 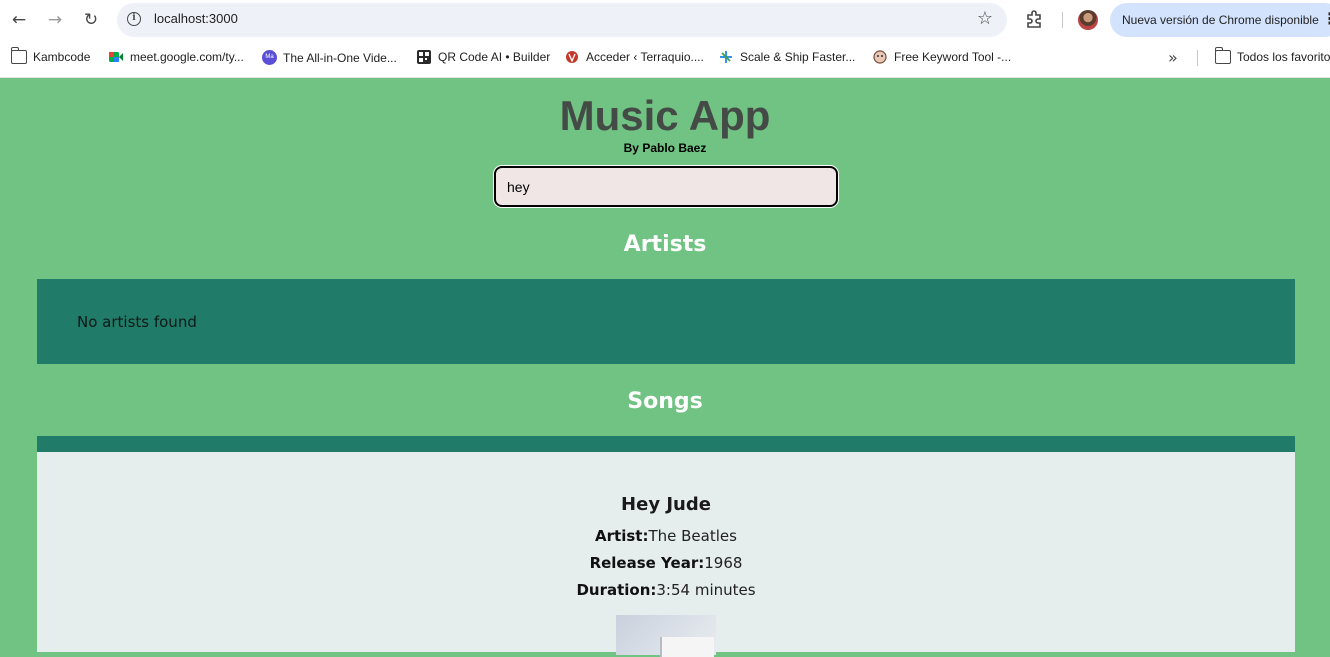 I want to click on artists-section: No artists found, so click(x=666, y=321).